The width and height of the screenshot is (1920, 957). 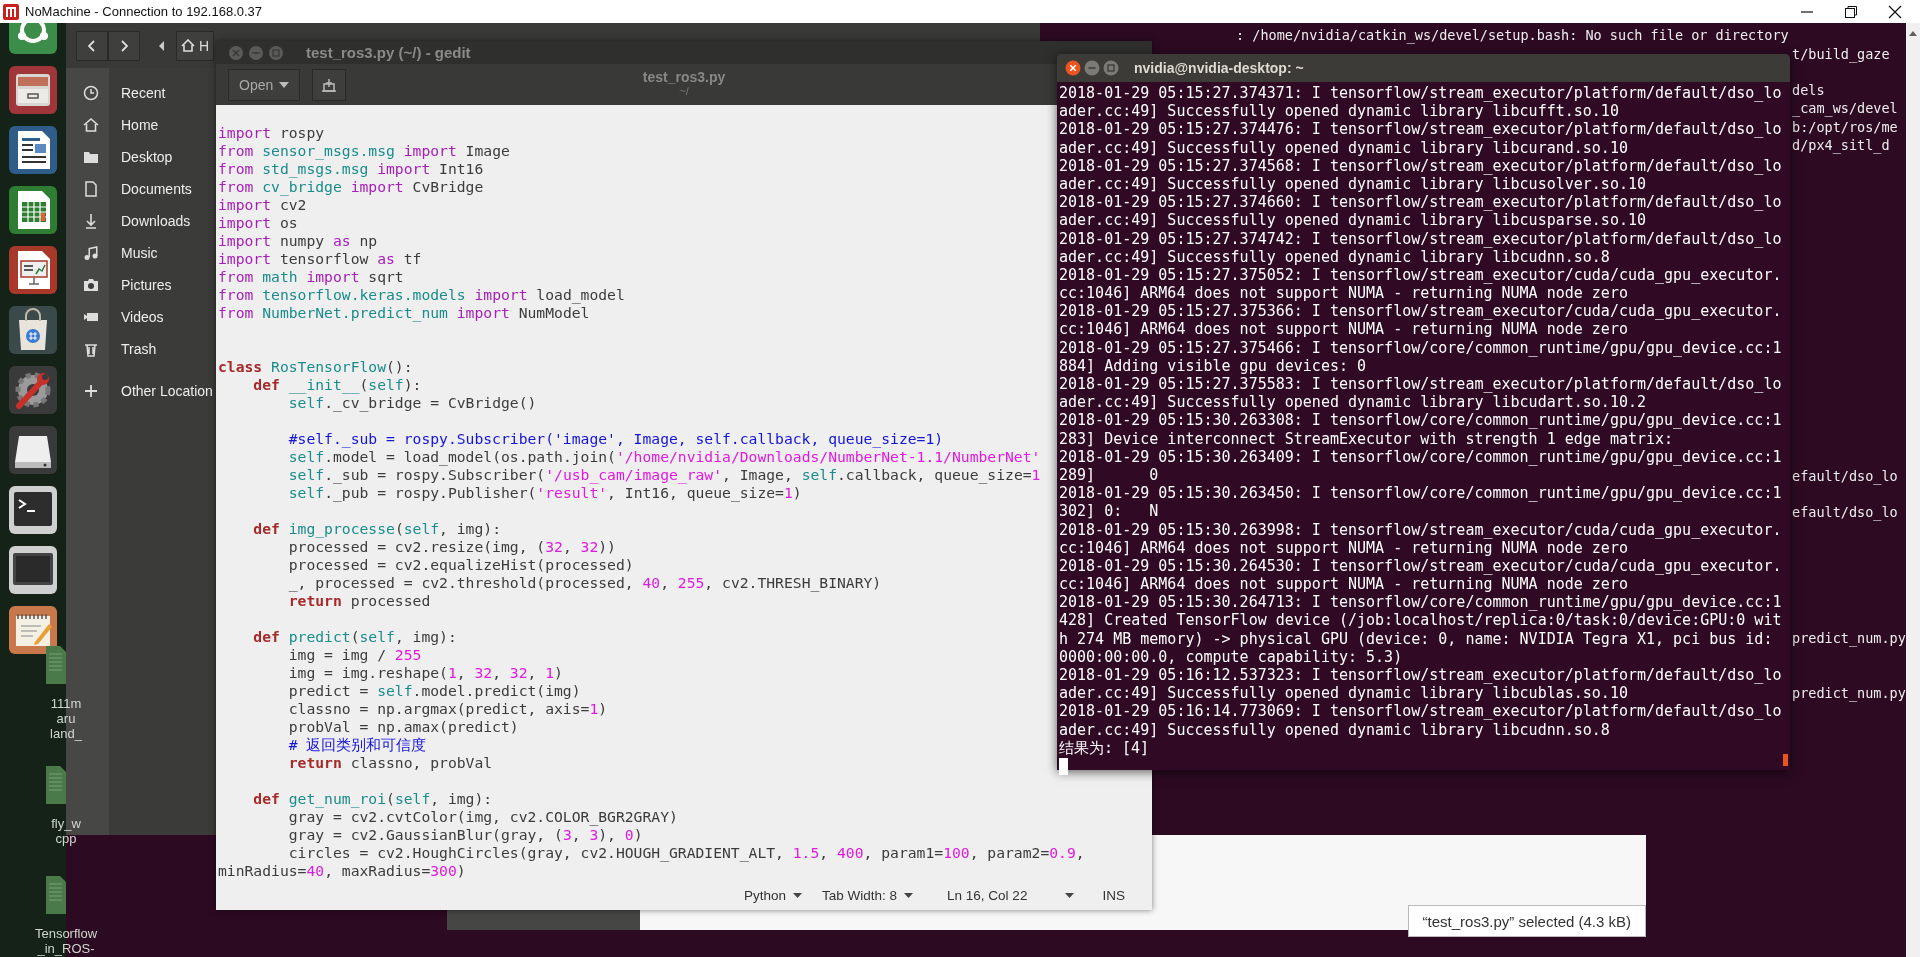 I want to click on code-line: import cv2, so click(x=262, y=205).